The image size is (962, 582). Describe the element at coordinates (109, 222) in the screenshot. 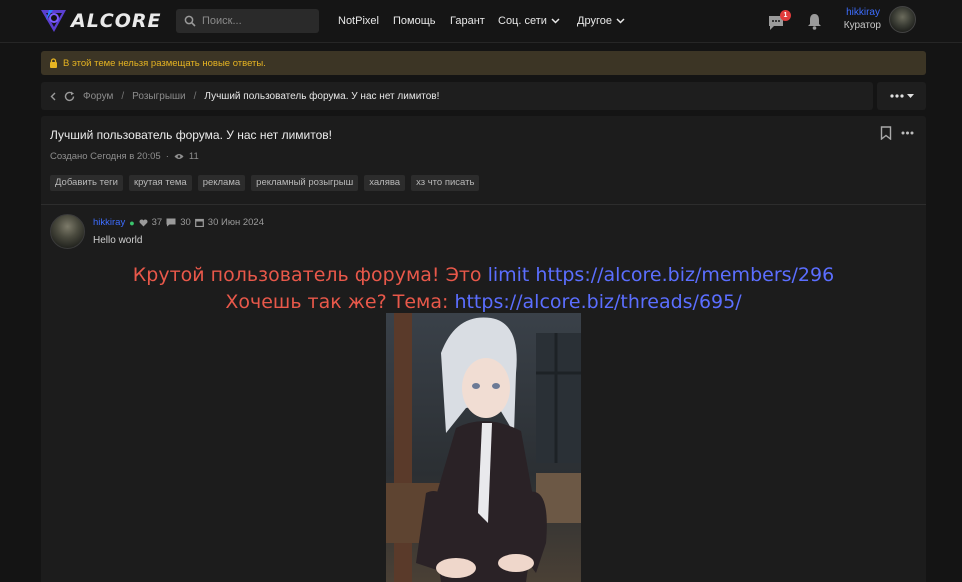

I see `post-author: hikkiray` at that location.